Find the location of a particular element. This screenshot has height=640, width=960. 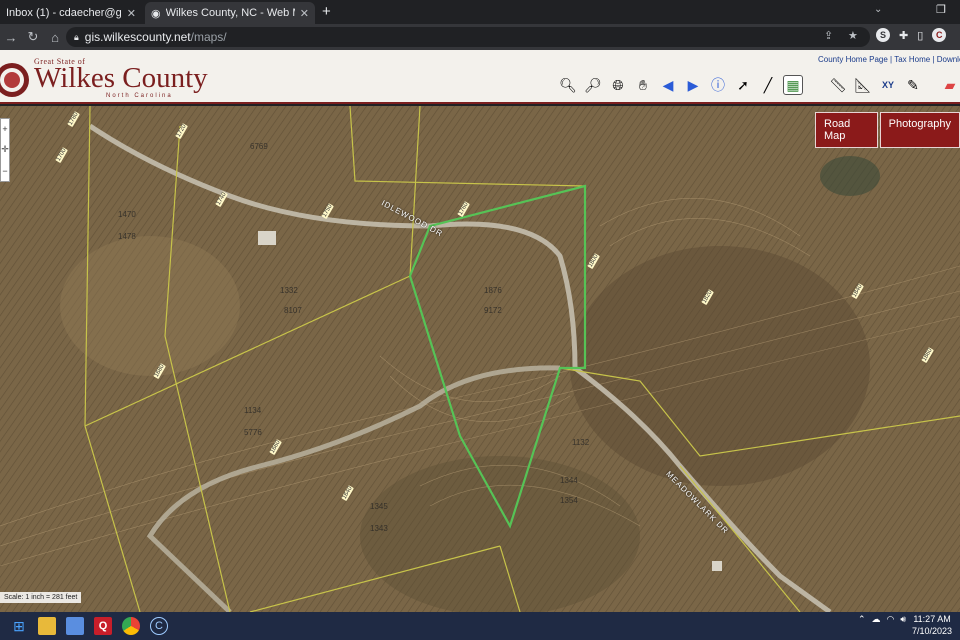

quicken-icon: Q is located at coordinates (103, 626).